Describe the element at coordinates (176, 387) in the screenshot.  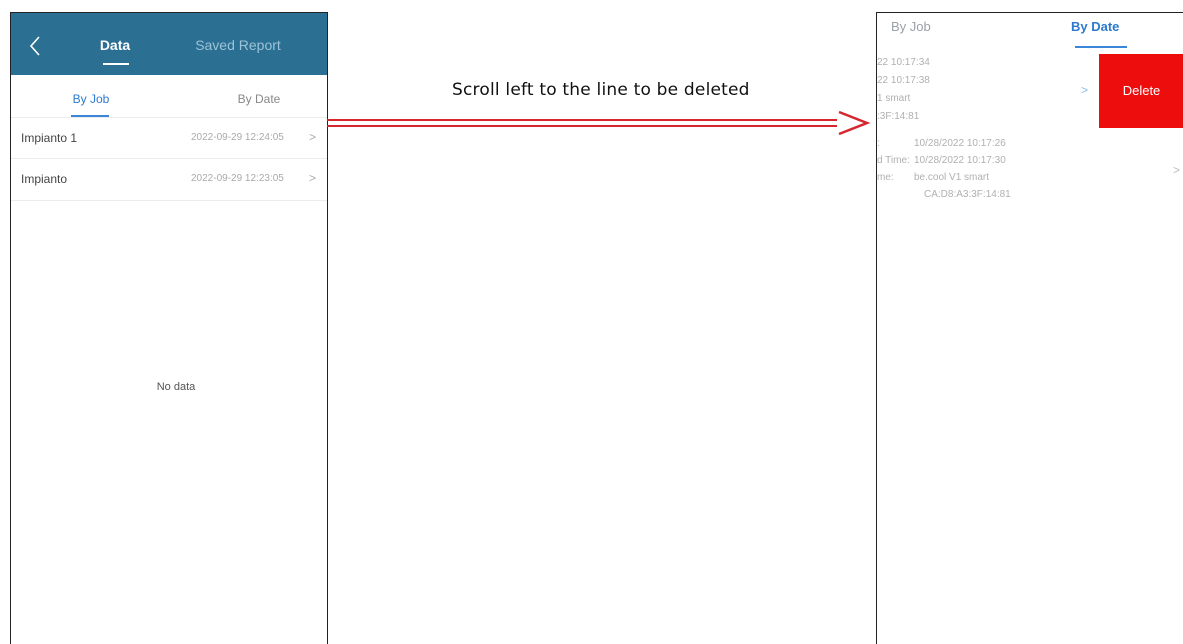
I see `empty-state-text: No data` at that location.